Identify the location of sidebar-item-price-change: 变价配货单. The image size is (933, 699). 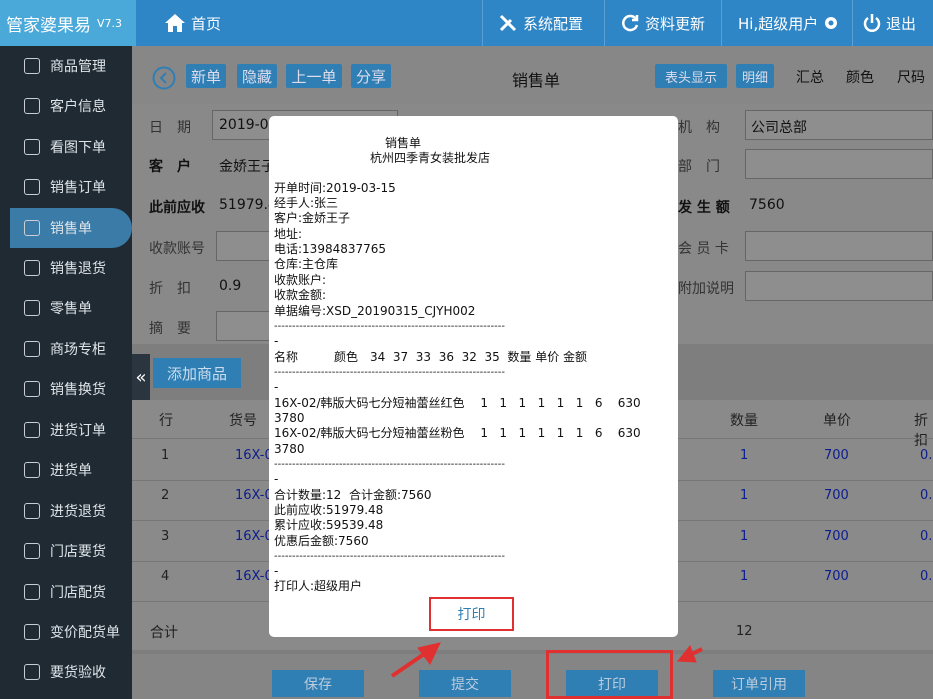
(66, 632).